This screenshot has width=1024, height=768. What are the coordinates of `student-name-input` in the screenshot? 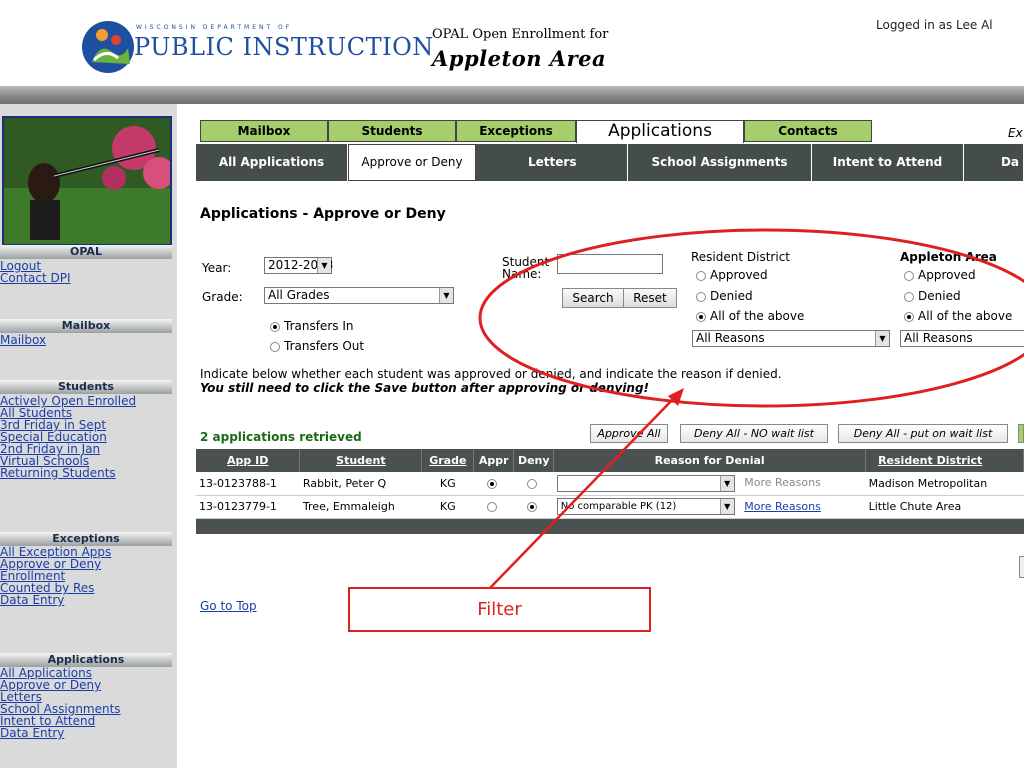 It's located at (610, 264).